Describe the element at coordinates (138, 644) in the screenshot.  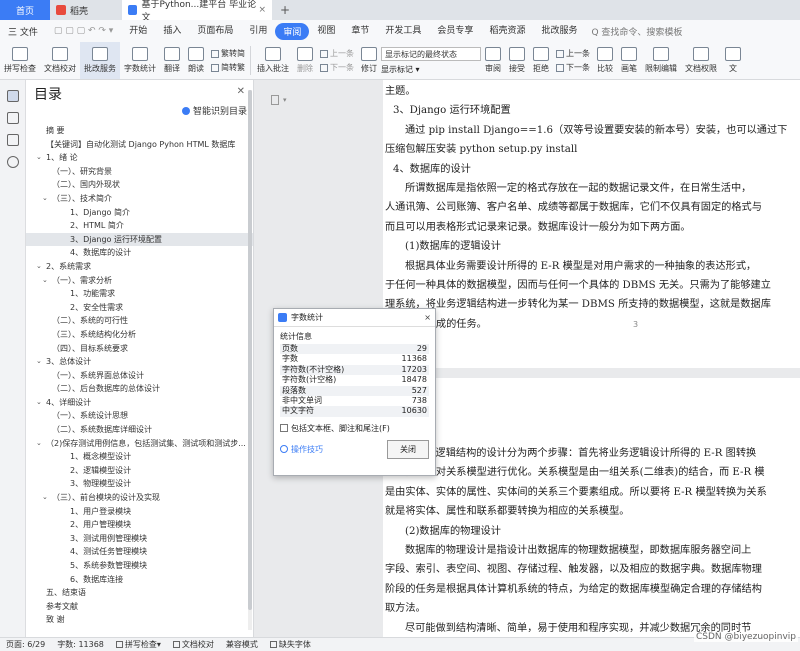
I see `spell-check-status: 拼写检查 ▾` at that location.